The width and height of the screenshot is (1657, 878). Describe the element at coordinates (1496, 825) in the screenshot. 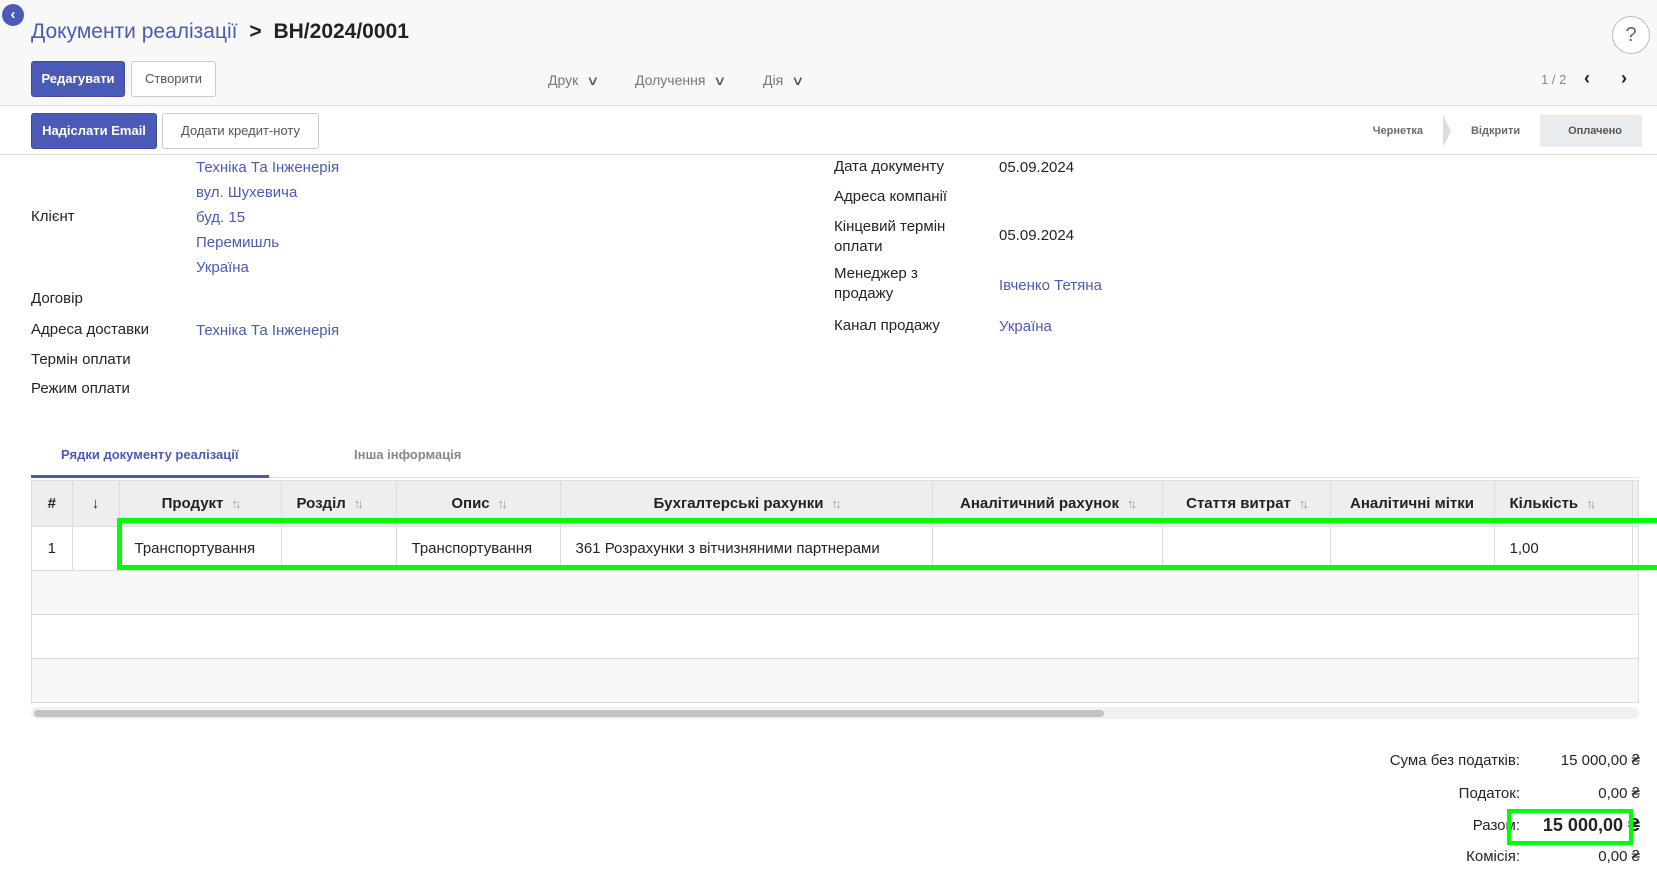

I see `total-label: Разом:` at that location.